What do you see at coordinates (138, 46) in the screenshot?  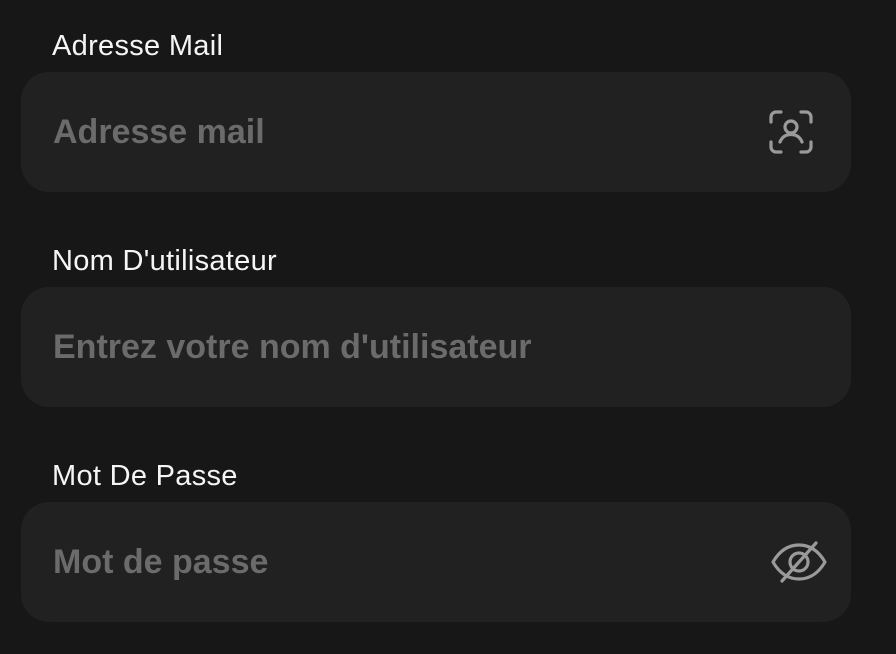 I see `email-label: Adresse Mail` at bounding box center [138, 46].